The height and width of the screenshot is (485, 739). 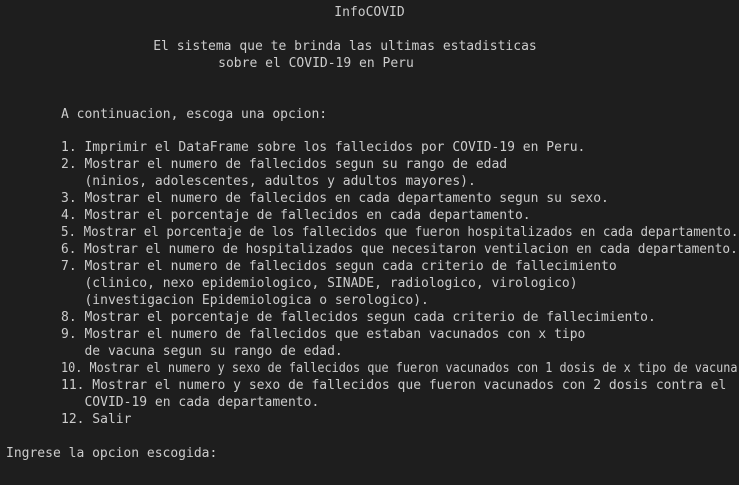 I want to click on app-subtitle-line2: sobre el COVID-19 en Peru, so click(x=316, y=63).